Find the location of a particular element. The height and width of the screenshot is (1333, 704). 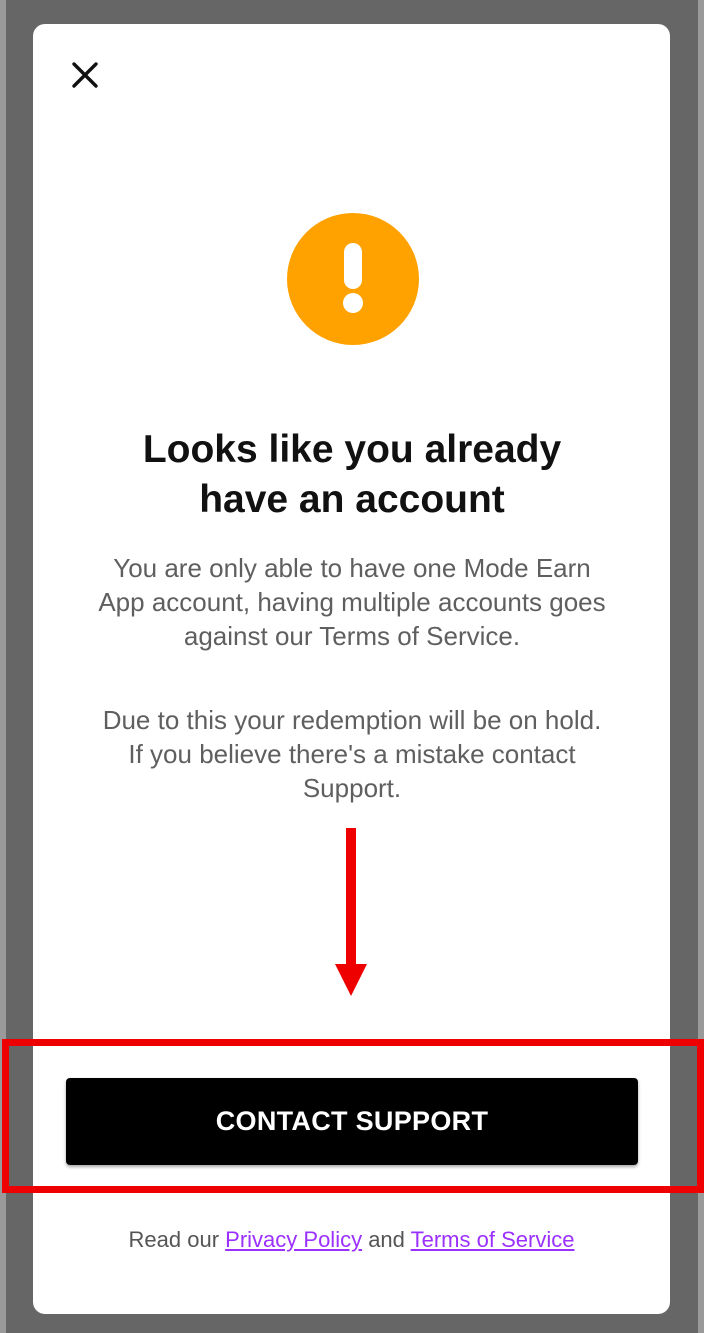

dialog-title-line: have an account is located at coordinates (352, 499).